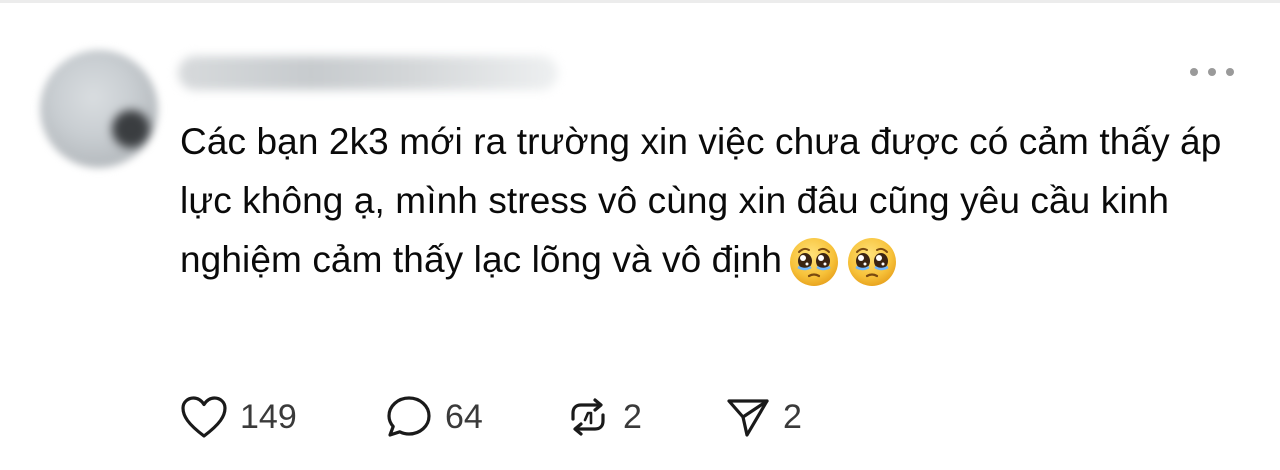 This screenshot has width=1280, height=470. I want to click on username-blurred, so click(368, 73).